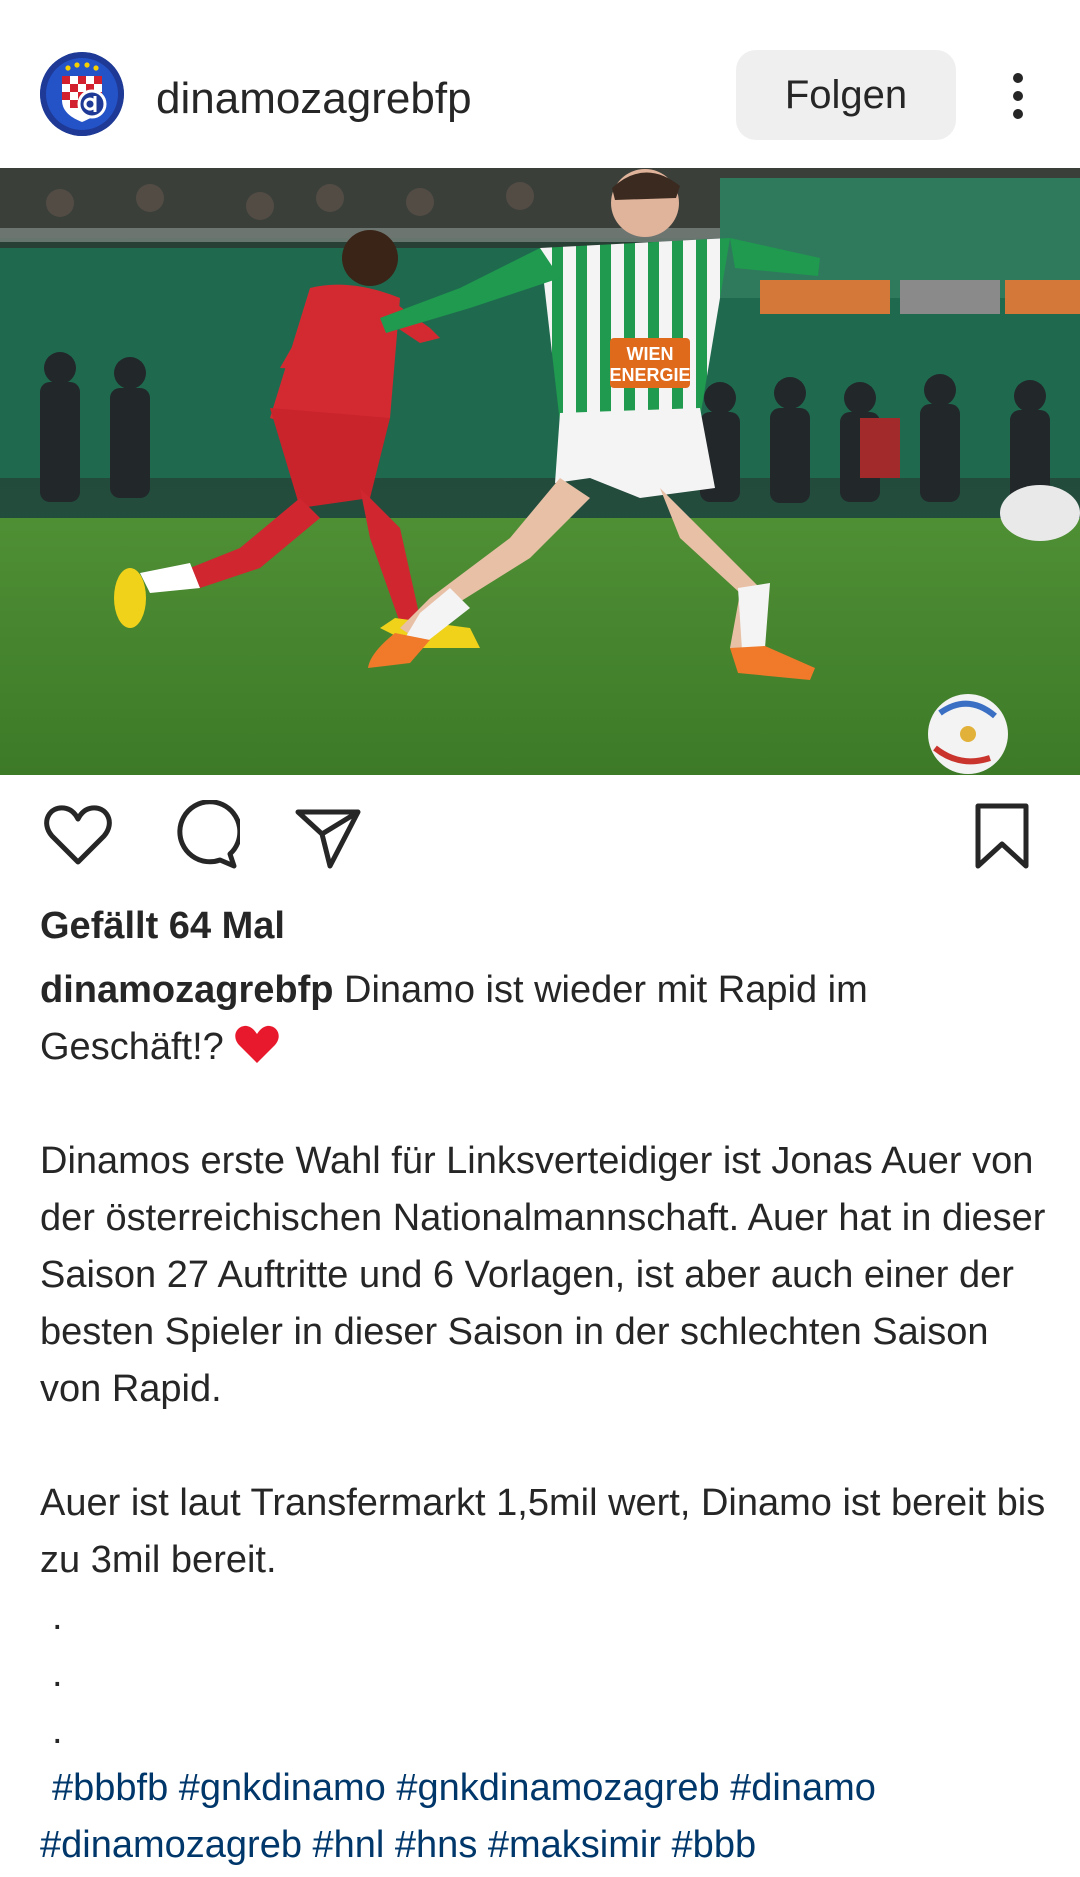 This screenshot has height=1877, width=1080. I want to click on dinamo-crest-icon, so click(82, 94).